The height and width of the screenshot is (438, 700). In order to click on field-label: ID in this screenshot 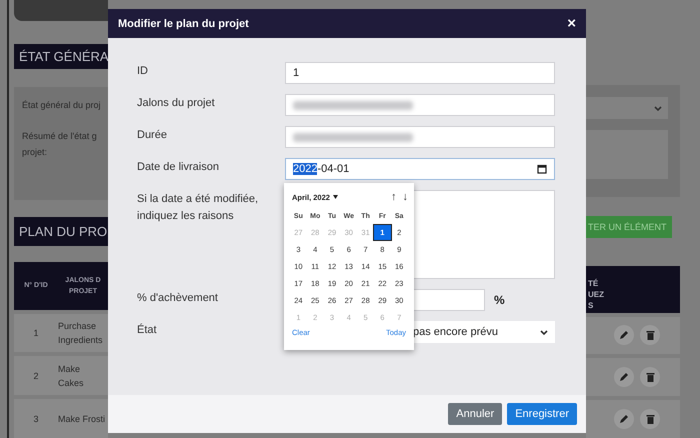, I will do `click(143, 71)`.